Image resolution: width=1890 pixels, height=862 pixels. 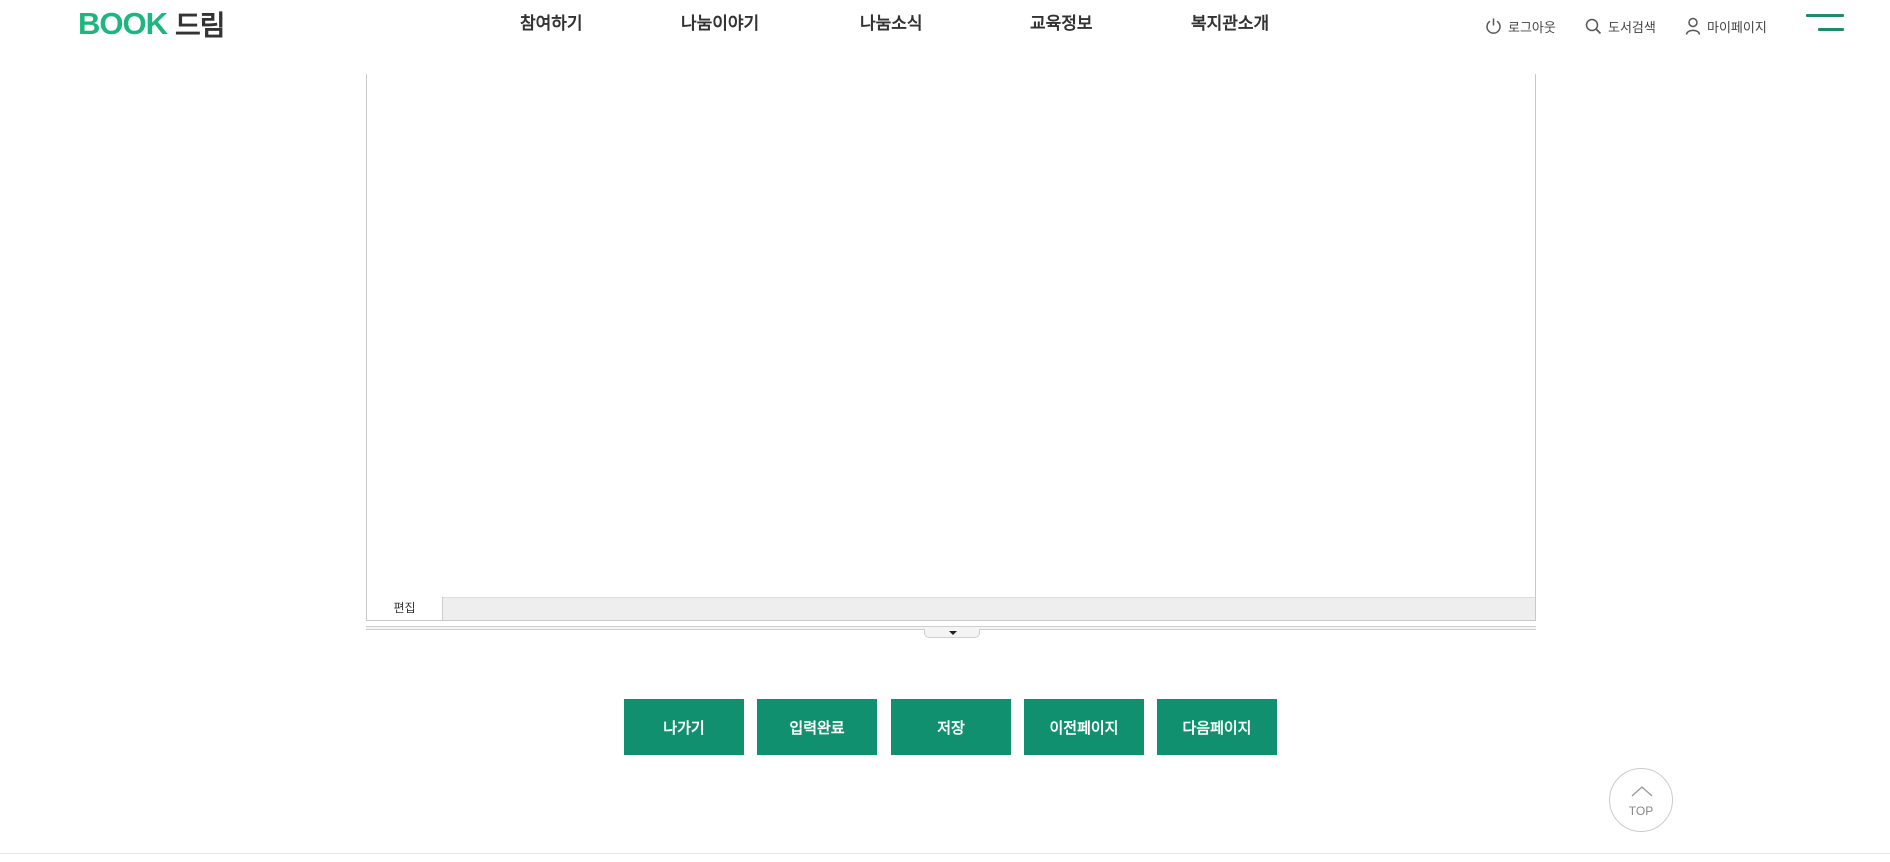 I want to click on user-icon, so click(x=1693, y=26).